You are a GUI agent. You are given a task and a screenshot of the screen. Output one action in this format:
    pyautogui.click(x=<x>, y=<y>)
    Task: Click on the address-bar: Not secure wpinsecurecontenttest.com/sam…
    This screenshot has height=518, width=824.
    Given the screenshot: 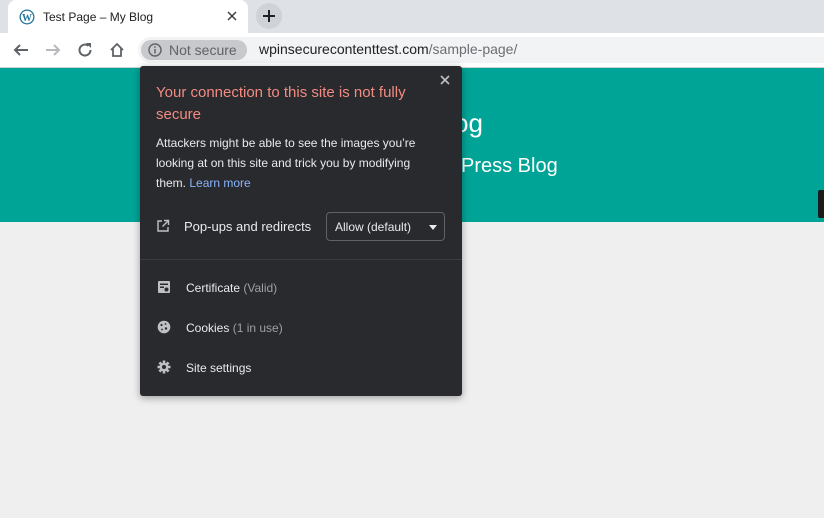 What is the action you would take?
    pyautogui.click(x=481, y=50)
    